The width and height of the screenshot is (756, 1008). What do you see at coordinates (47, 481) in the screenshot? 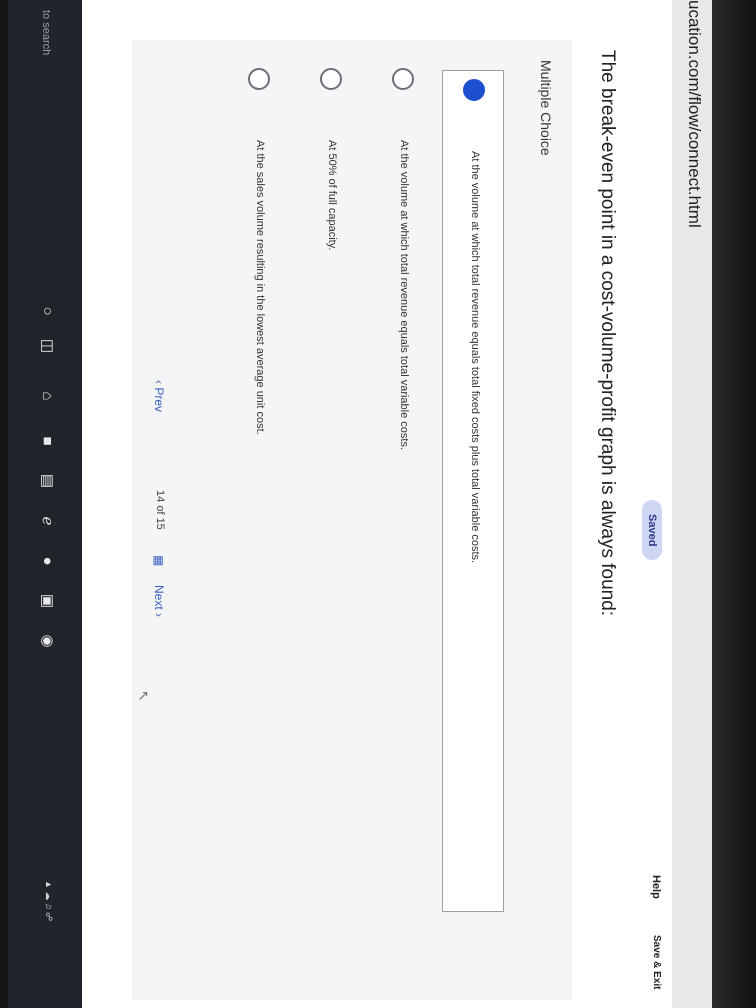
I see `file-explorer-icon: ▤` at bounding box center [47, 481].